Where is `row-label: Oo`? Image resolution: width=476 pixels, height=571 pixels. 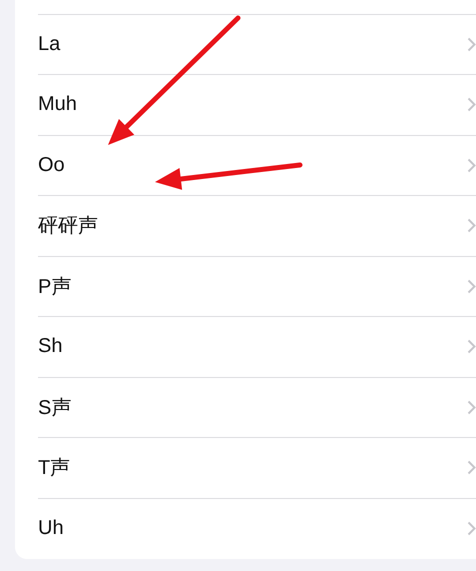
row-label: Oo is located at coordinates (51, 165).